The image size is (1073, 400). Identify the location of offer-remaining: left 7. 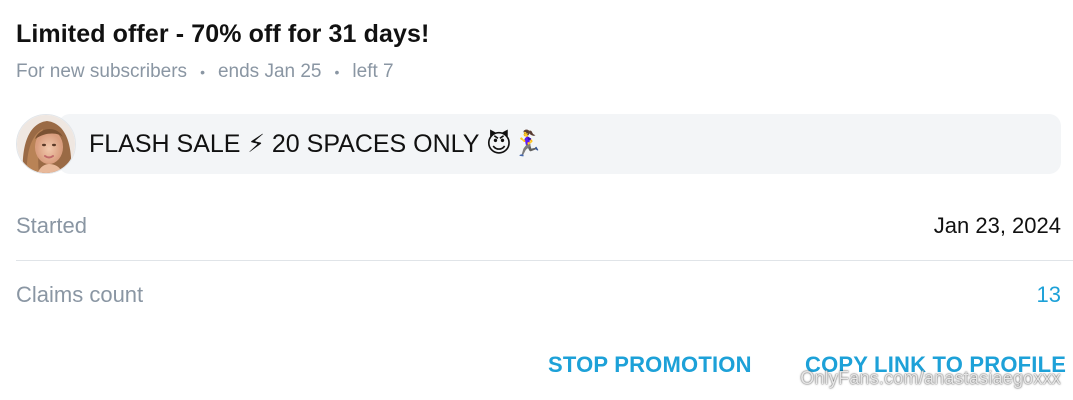
(373, 71).